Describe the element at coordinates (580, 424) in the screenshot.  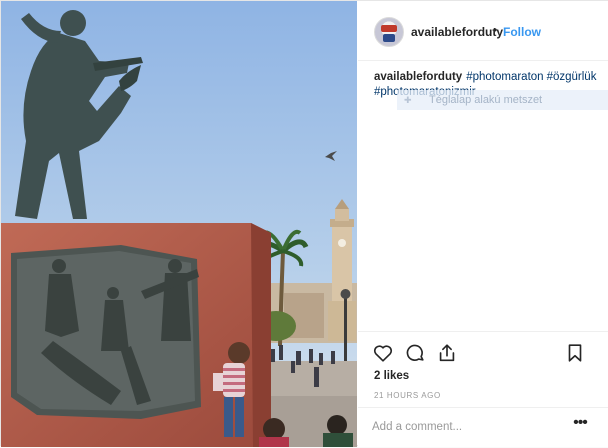
I see `more-options-icon: •••` at that location.